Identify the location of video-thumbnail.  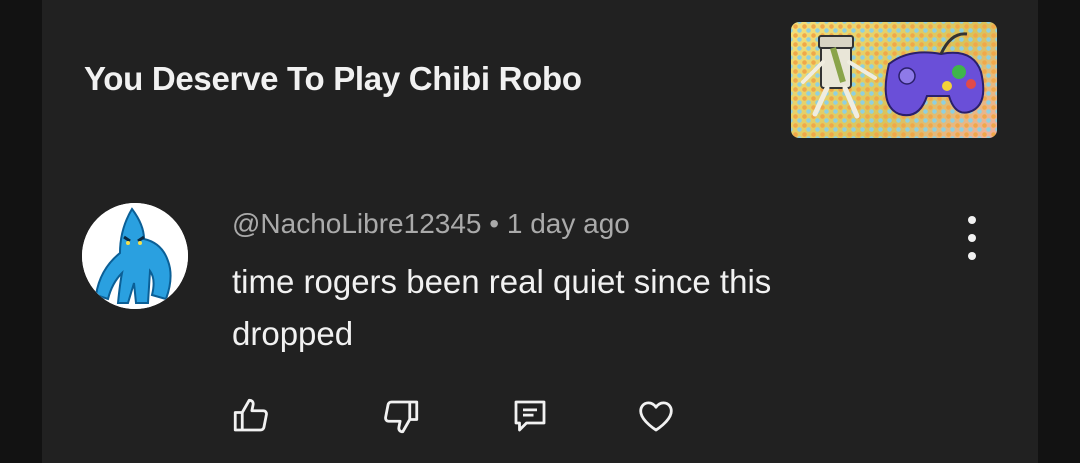
(894, 80).